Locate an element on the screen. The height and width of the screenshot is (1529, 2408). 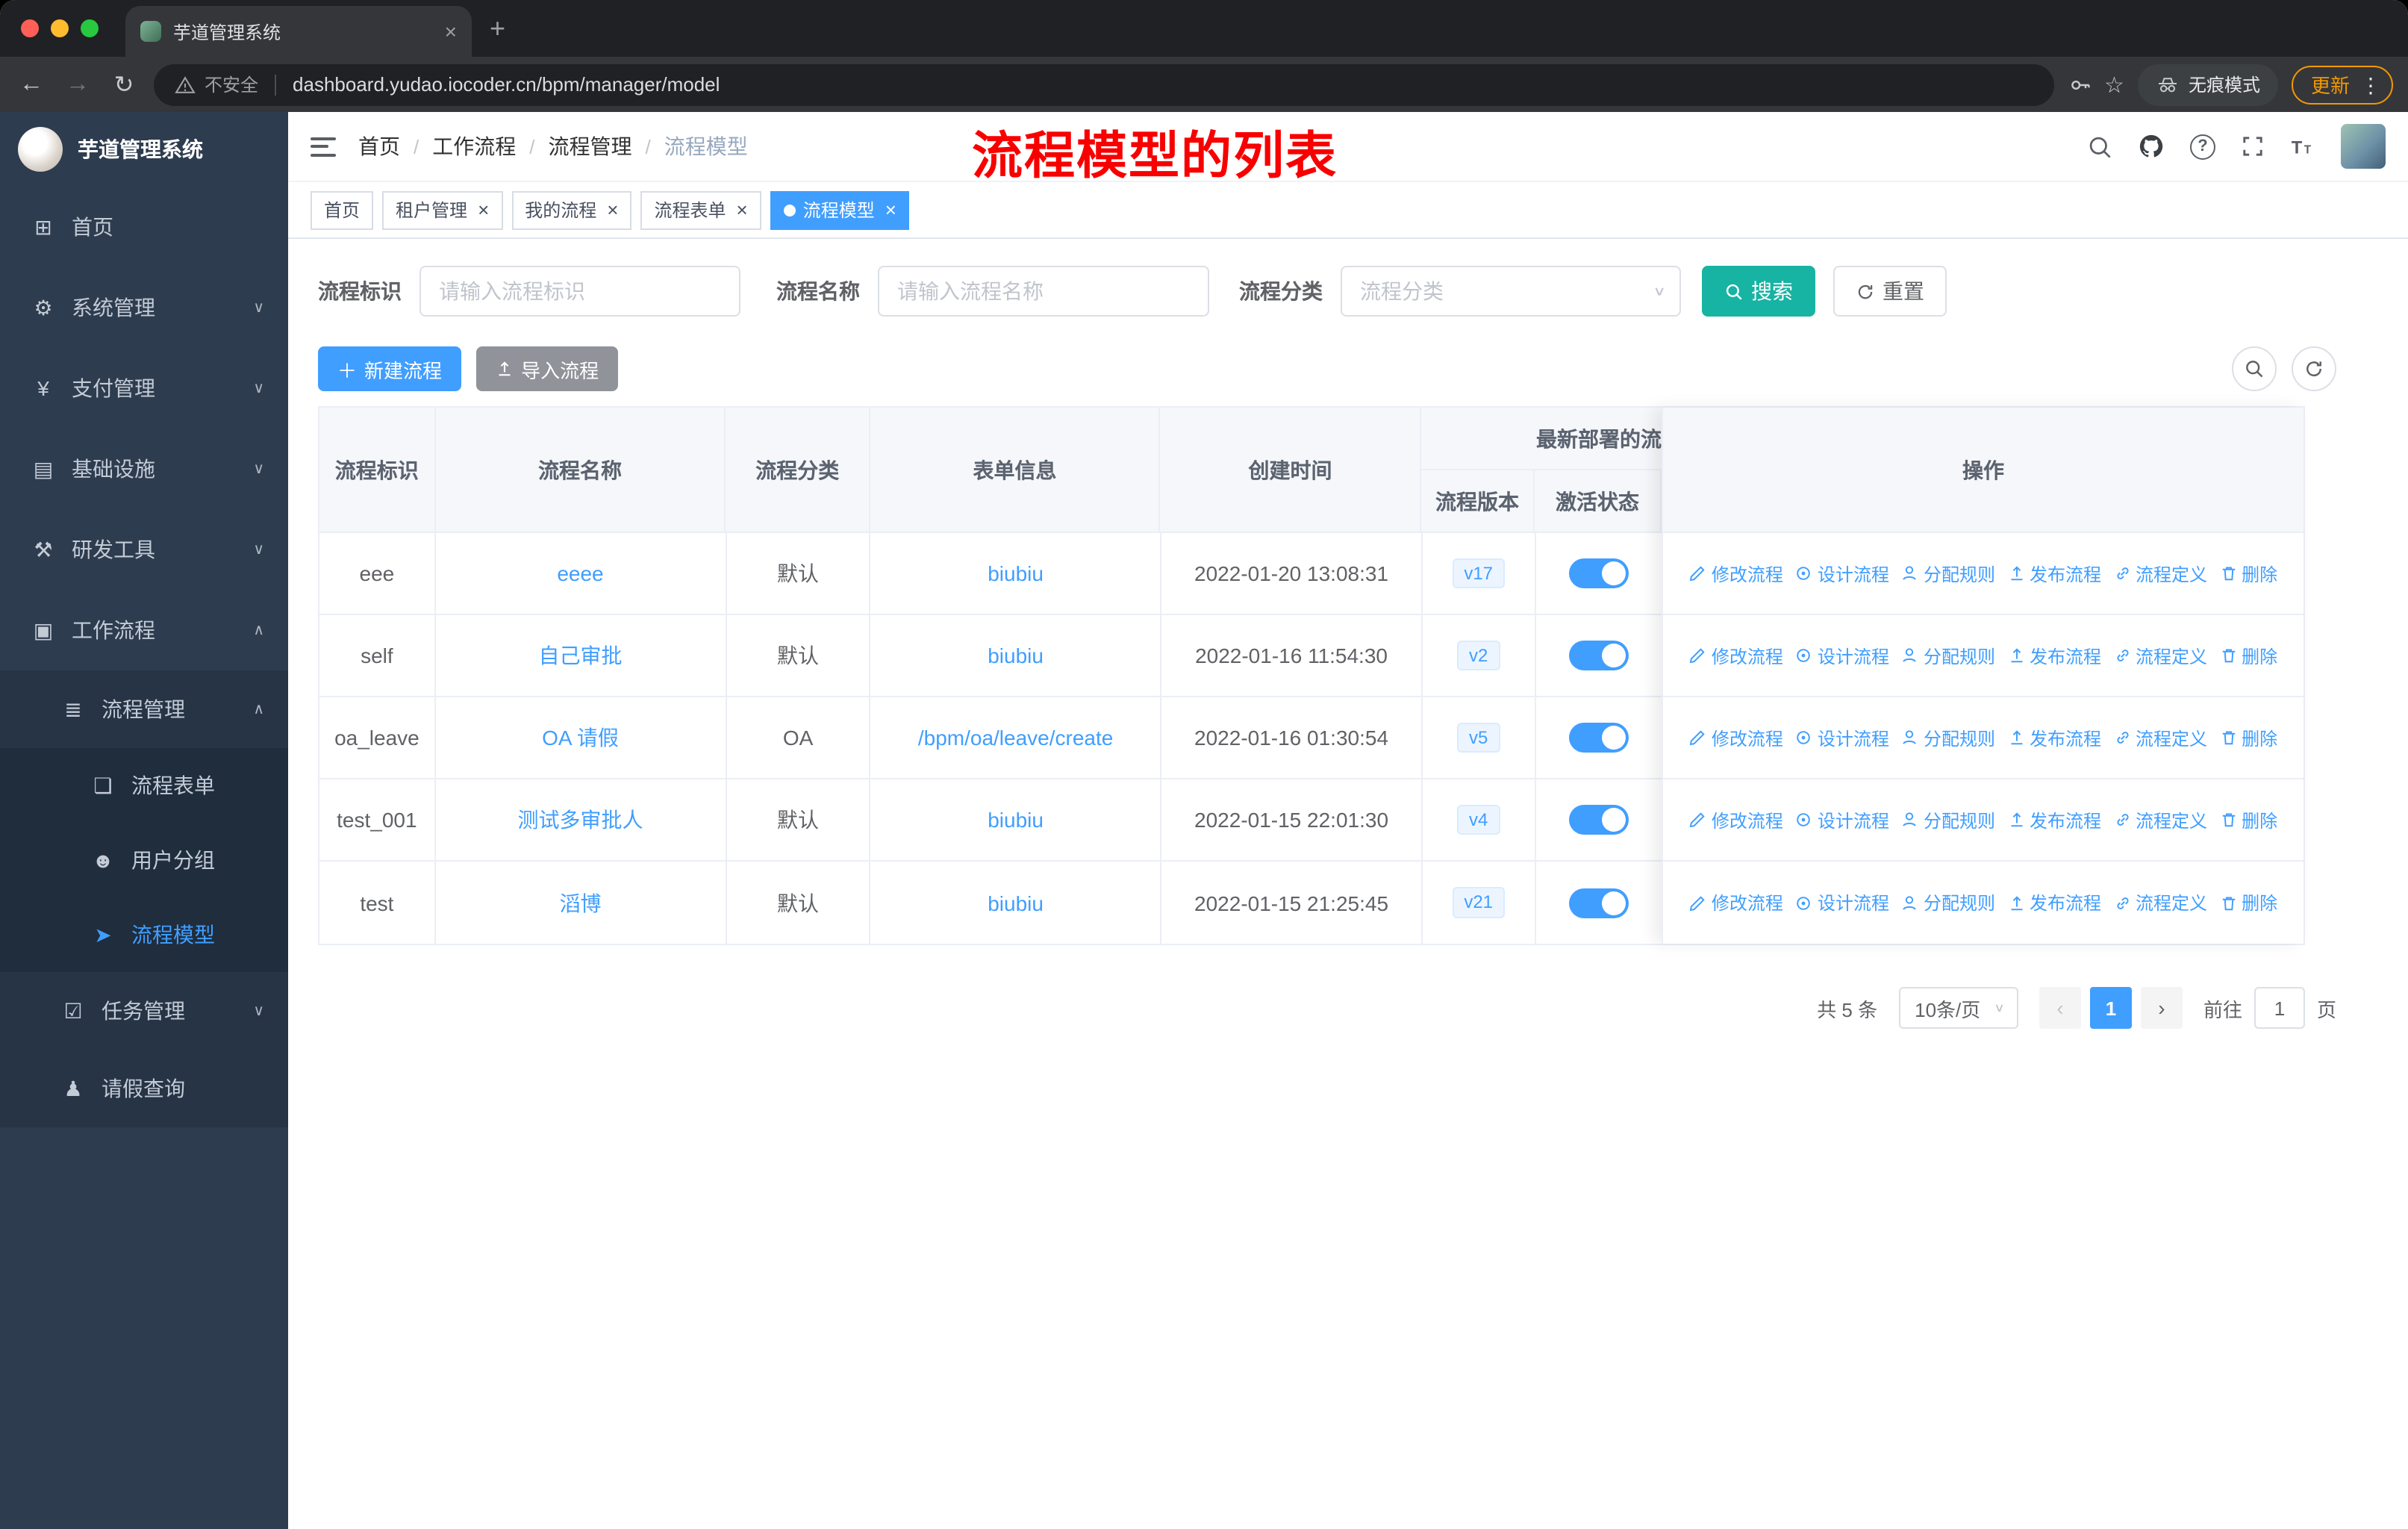
process-name-link: eeee is located at coordinates (580, 573).